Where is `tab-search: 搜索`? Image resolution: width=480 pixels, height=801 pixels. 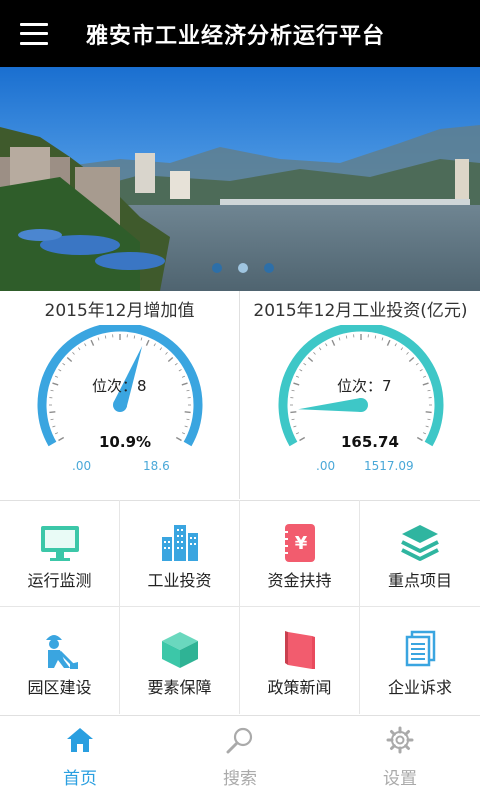
tab-search: 搜索 is located at coordinates (240, 758).